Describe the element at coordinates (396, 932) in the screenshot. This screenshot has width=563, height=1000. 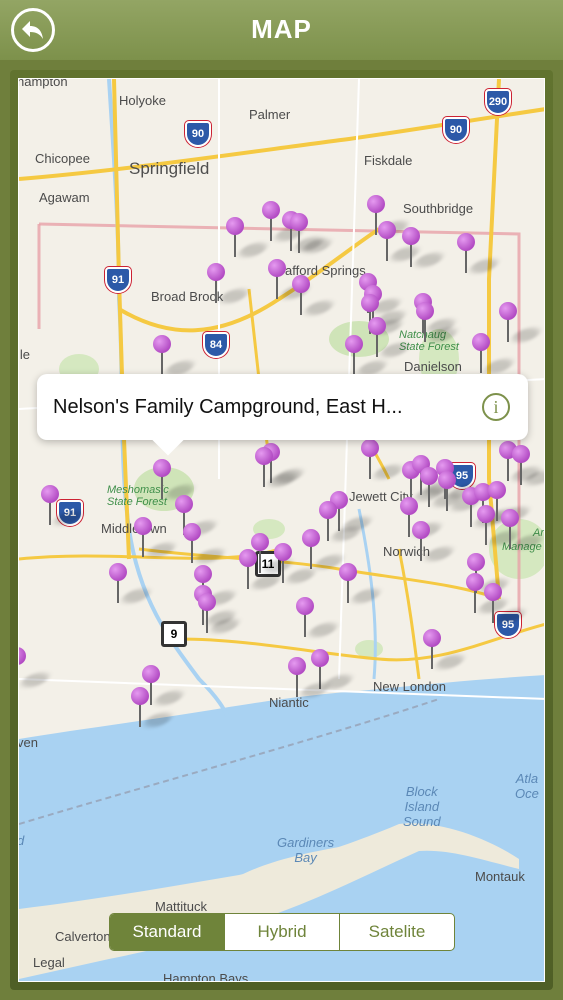
I see `map-type-satellite: Satelite` at that location.